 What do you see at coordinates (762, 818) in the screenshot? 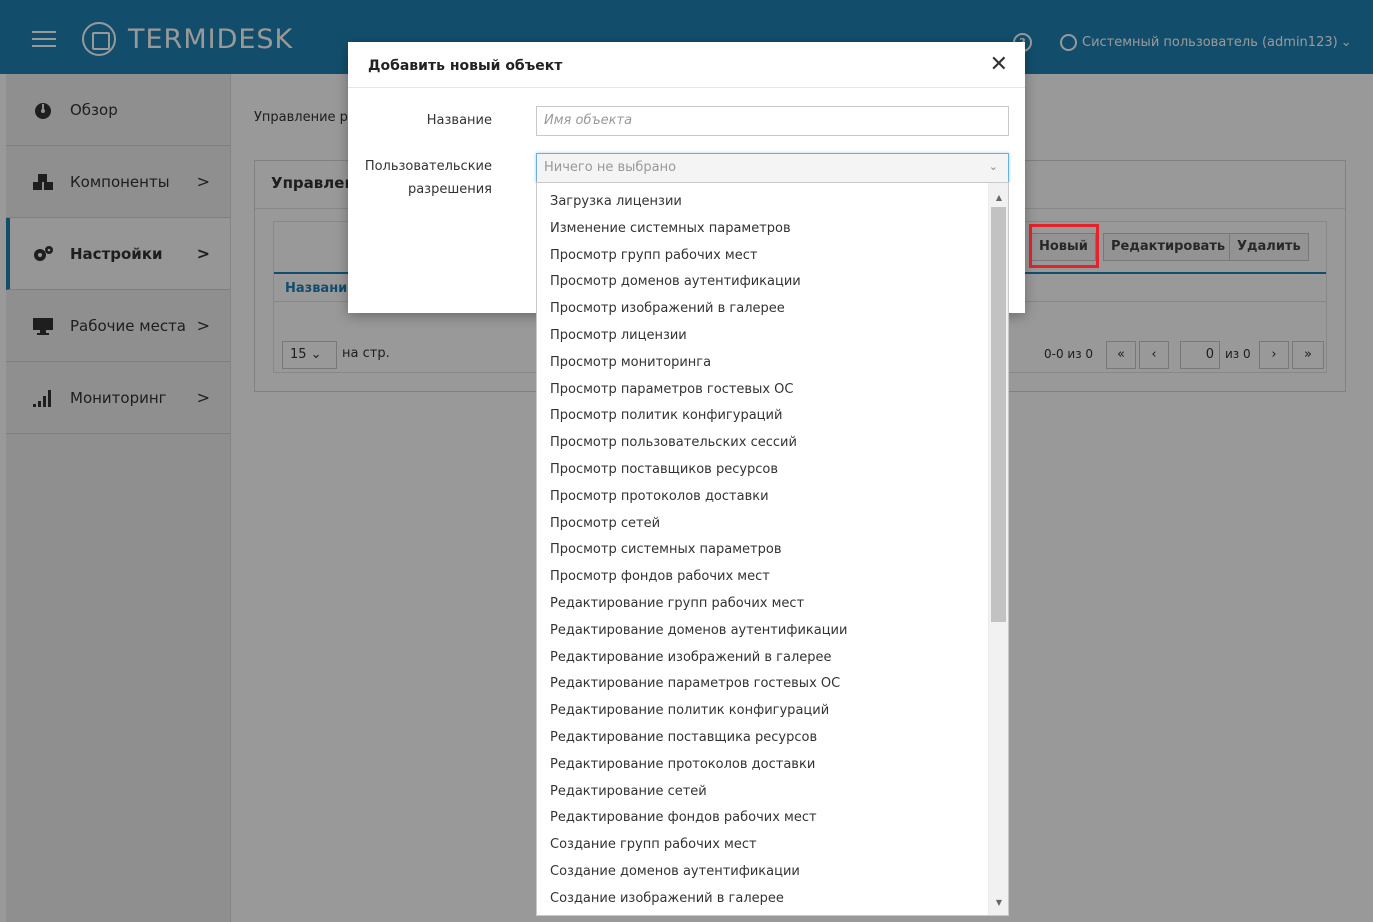
I see `dropdown-option: Редактирование фондов рабочих мест` at bounding box center [762, 818].